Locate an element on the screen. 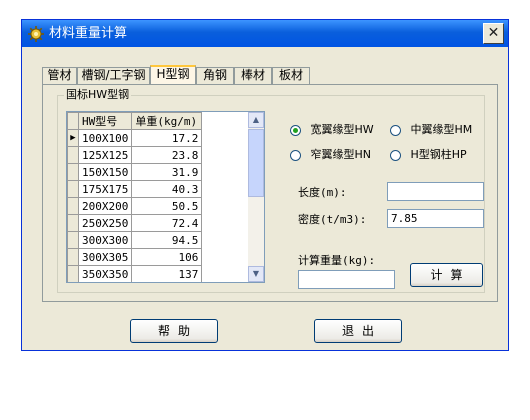 This screenshot has width=530, height=420. table-row: 300X305 106 is located at coordinates (135, 257).